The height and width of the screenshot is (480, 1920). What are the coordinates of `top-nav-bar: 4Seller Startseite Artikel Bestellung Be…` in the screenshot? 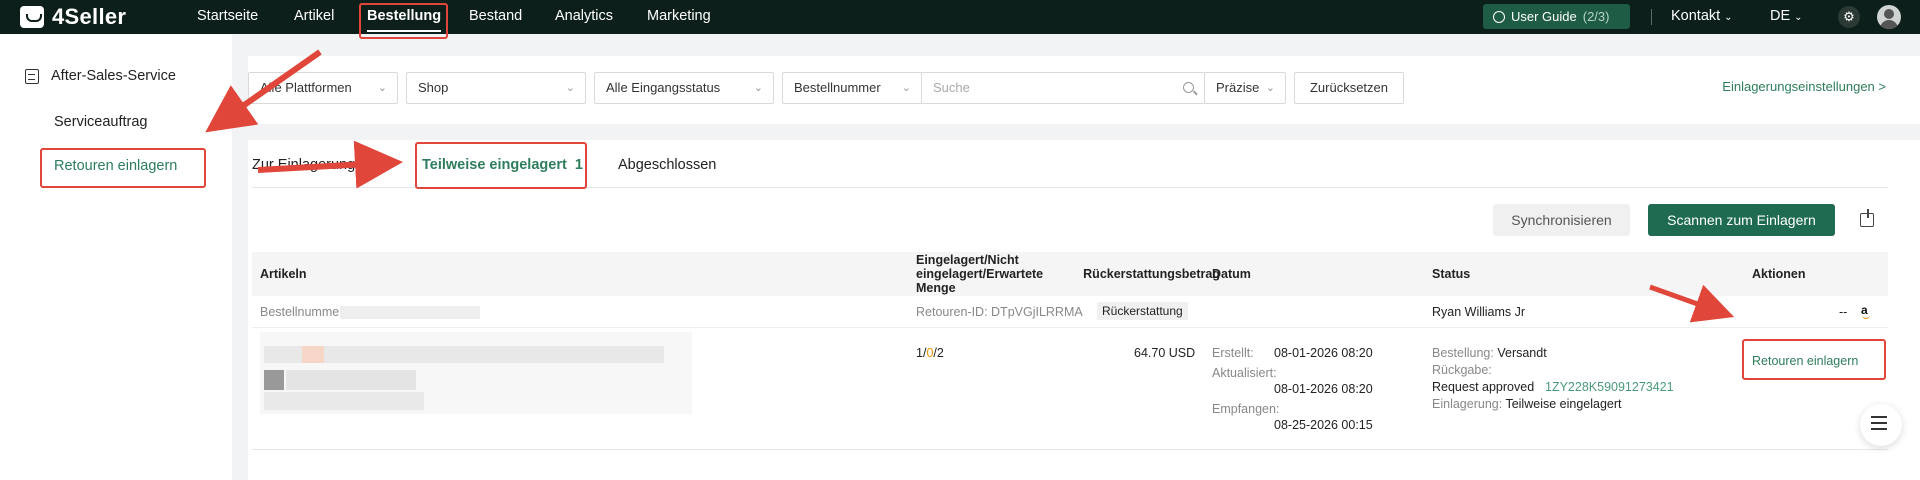 It's located at (960, 17).